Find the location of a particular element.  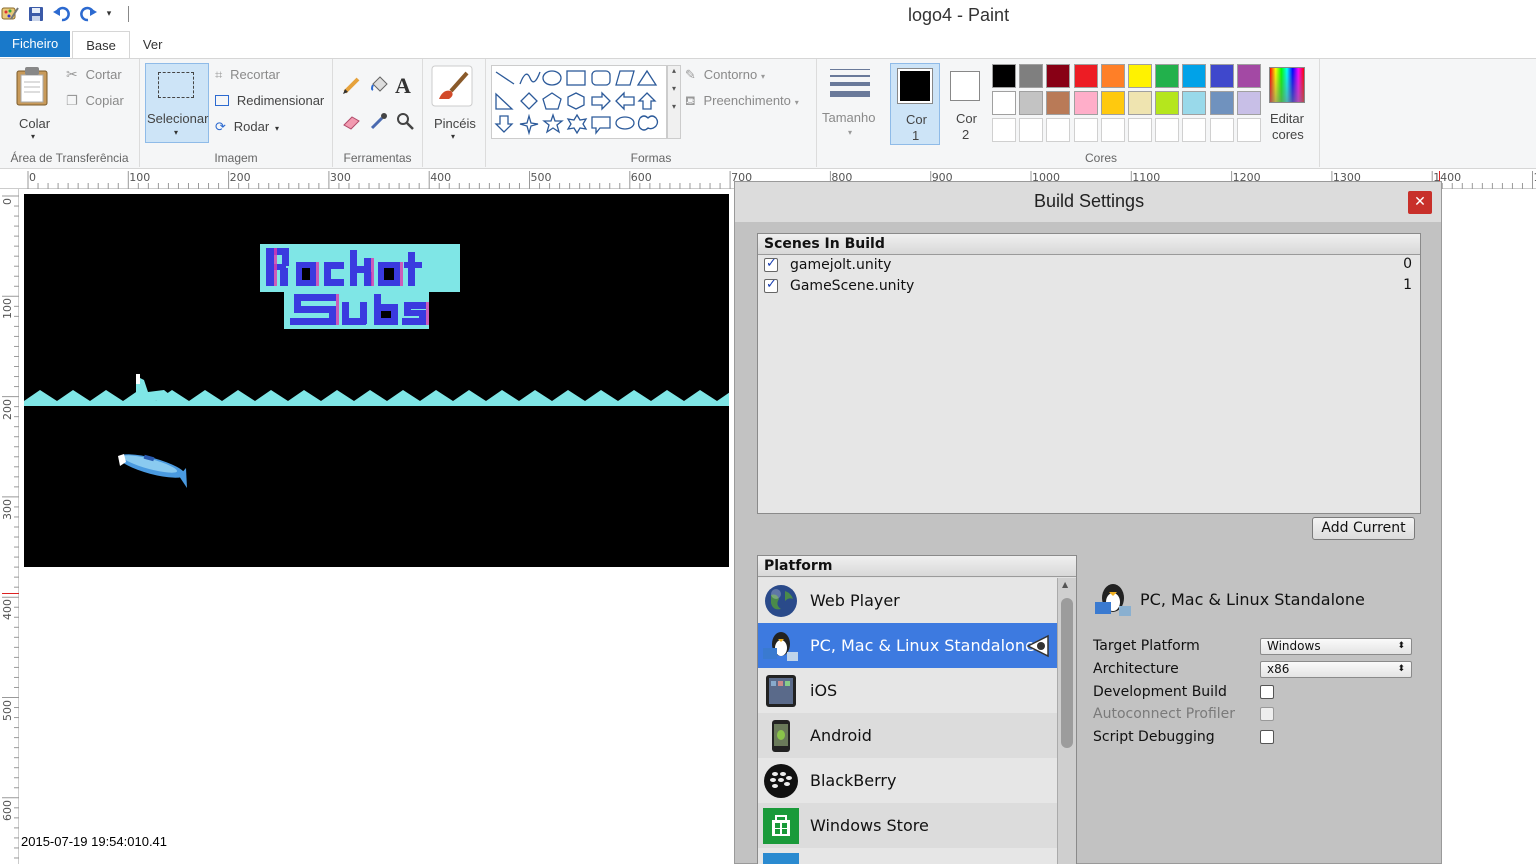

color2-button: Cor 2 is located at coordinates (966, 104).